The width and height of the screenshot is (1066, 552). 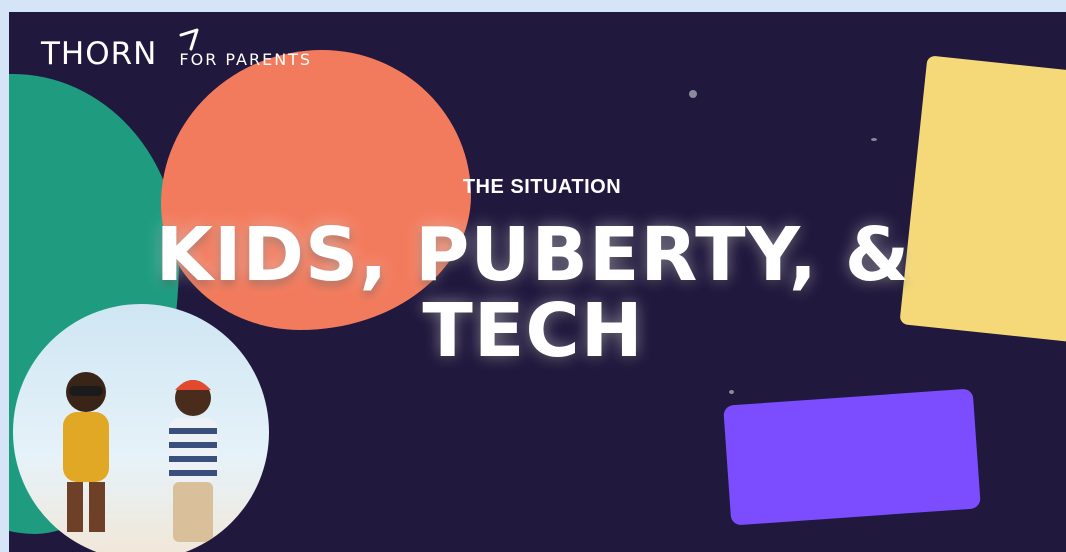 What do you see at coordinates (99, 54) in the screenshot?
I see `brand-name: THORN` at bounding box center [99, 54].